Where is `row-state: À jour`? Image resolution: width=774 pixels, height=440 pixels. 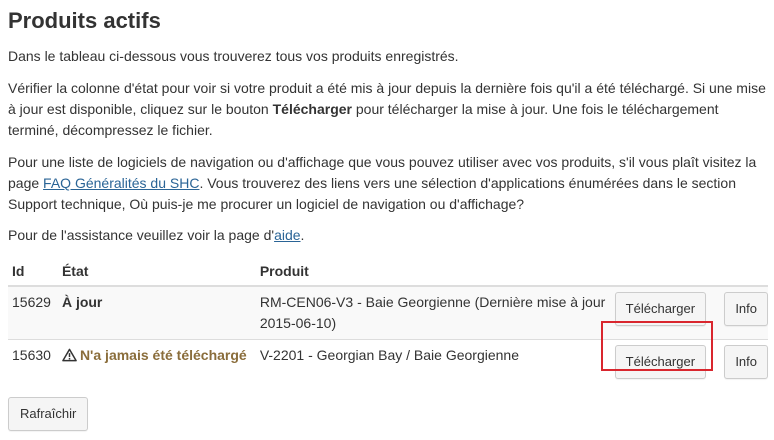 row-state: À jour is located at coordinates (156, 312).